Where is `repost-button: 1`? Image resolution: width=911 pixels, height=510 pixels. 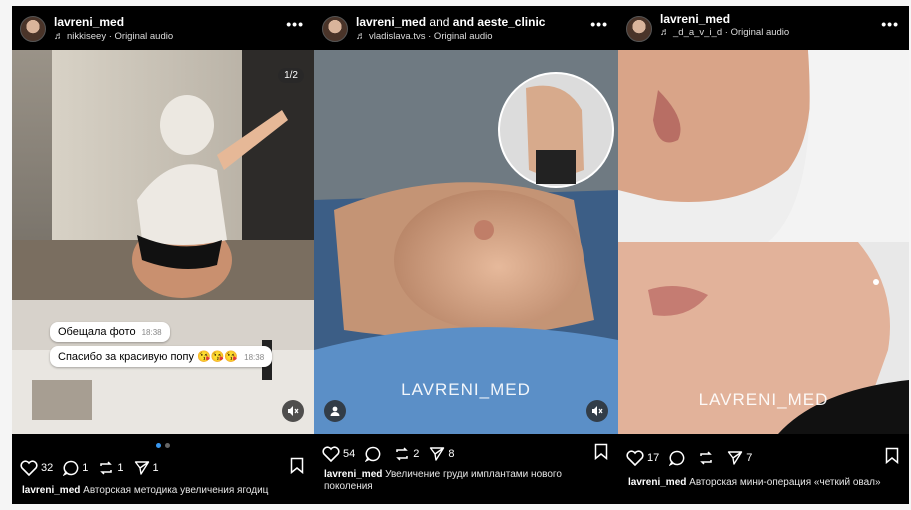 repost-button: 1 is located at coordinates (111, 468).